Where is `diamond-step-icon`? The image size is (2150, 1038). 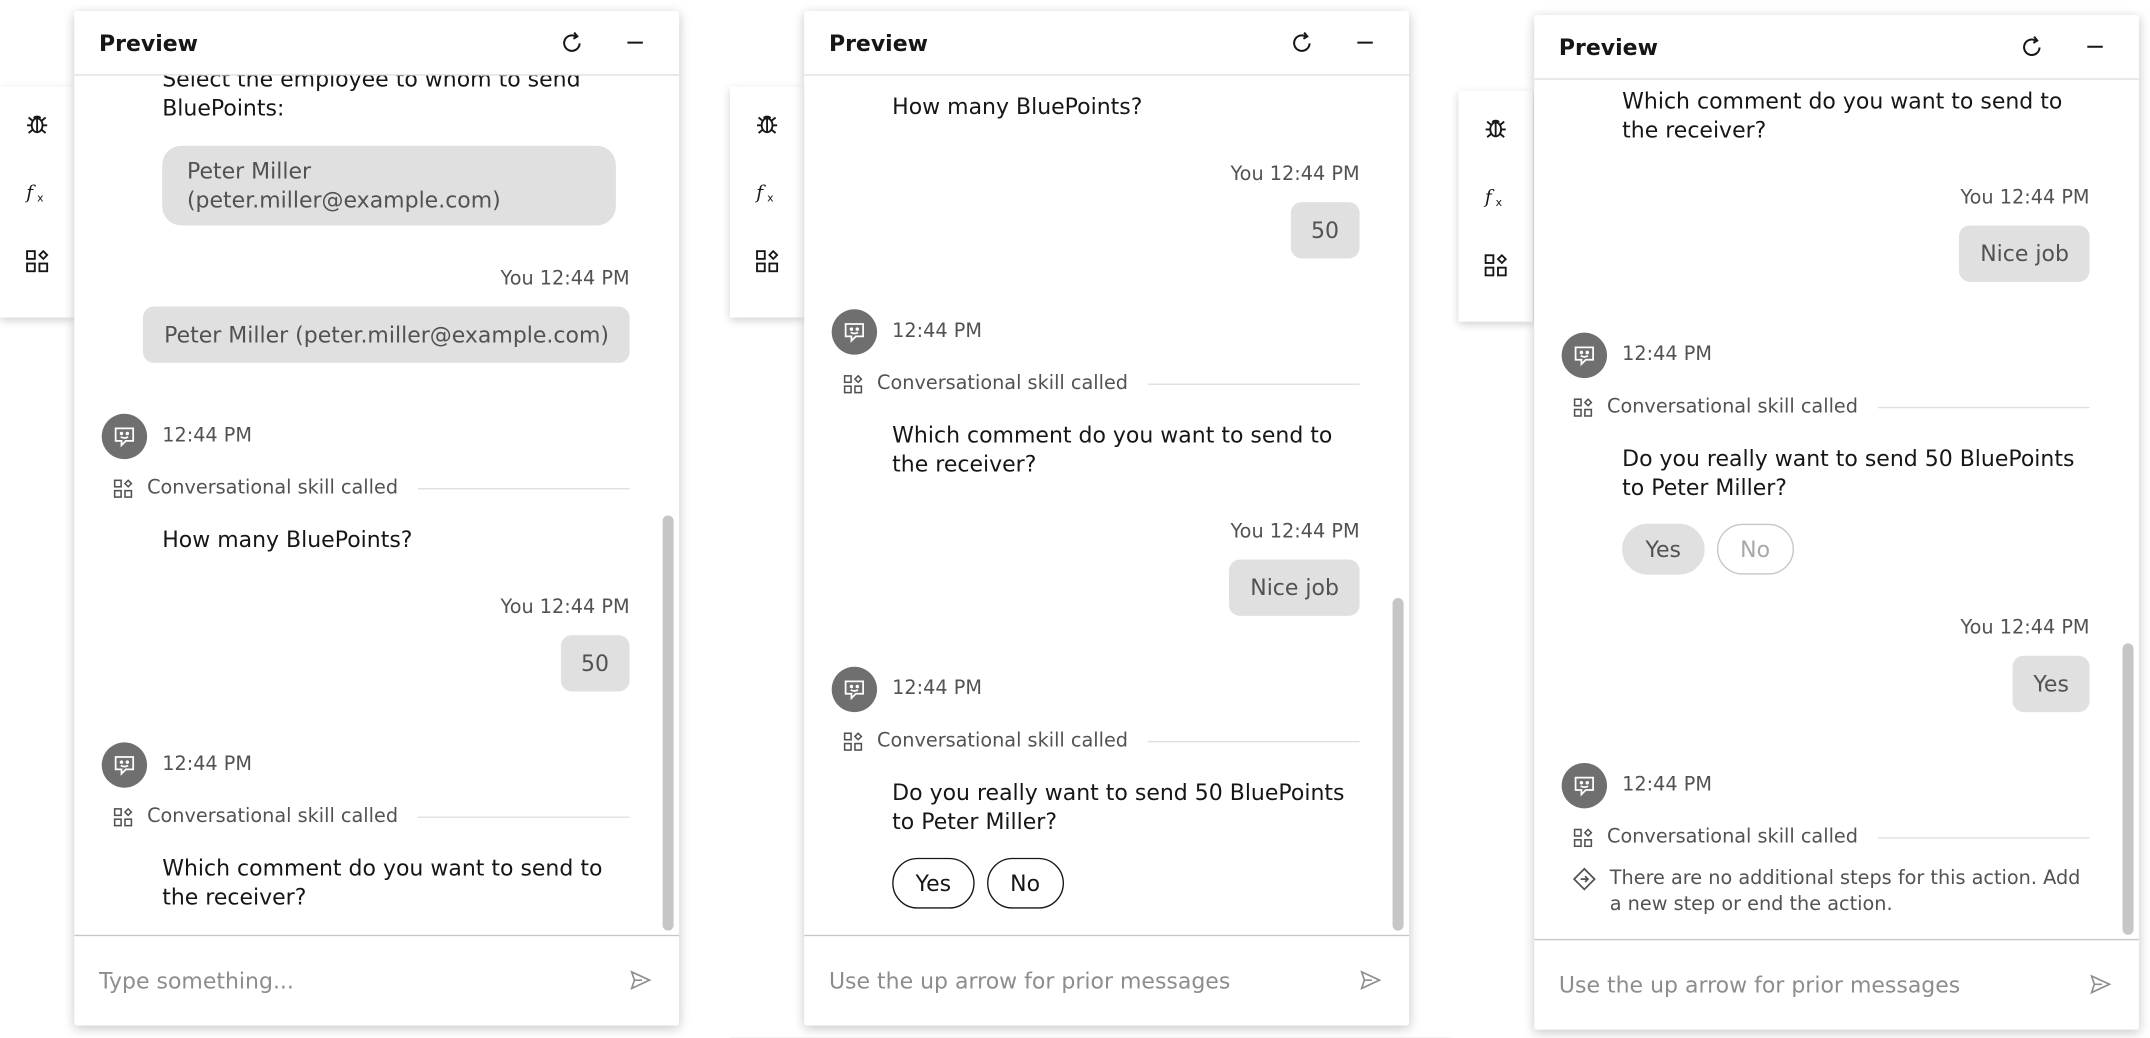 diamond-step-icon is located at coordinates (1584, 879).